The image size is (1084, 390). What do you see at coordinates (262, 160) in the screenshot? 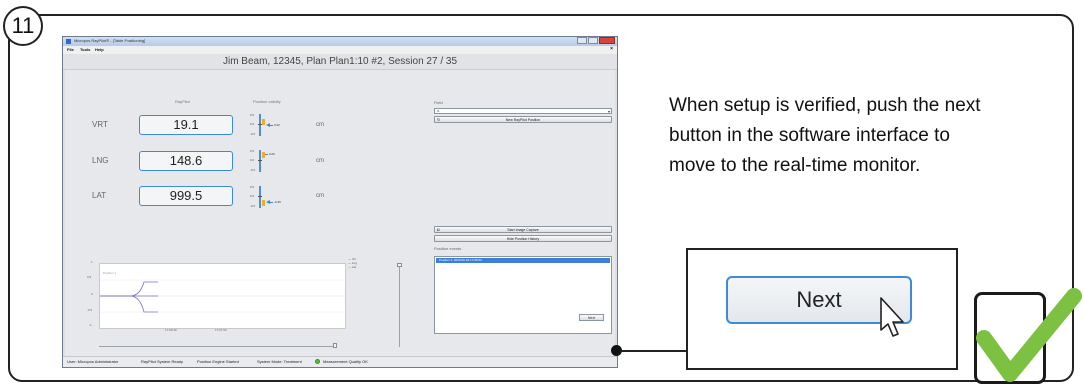
I see `lng-validity-gauge: 0.5 0.0 -0.5 0.09` at bounding box center [262, 160].